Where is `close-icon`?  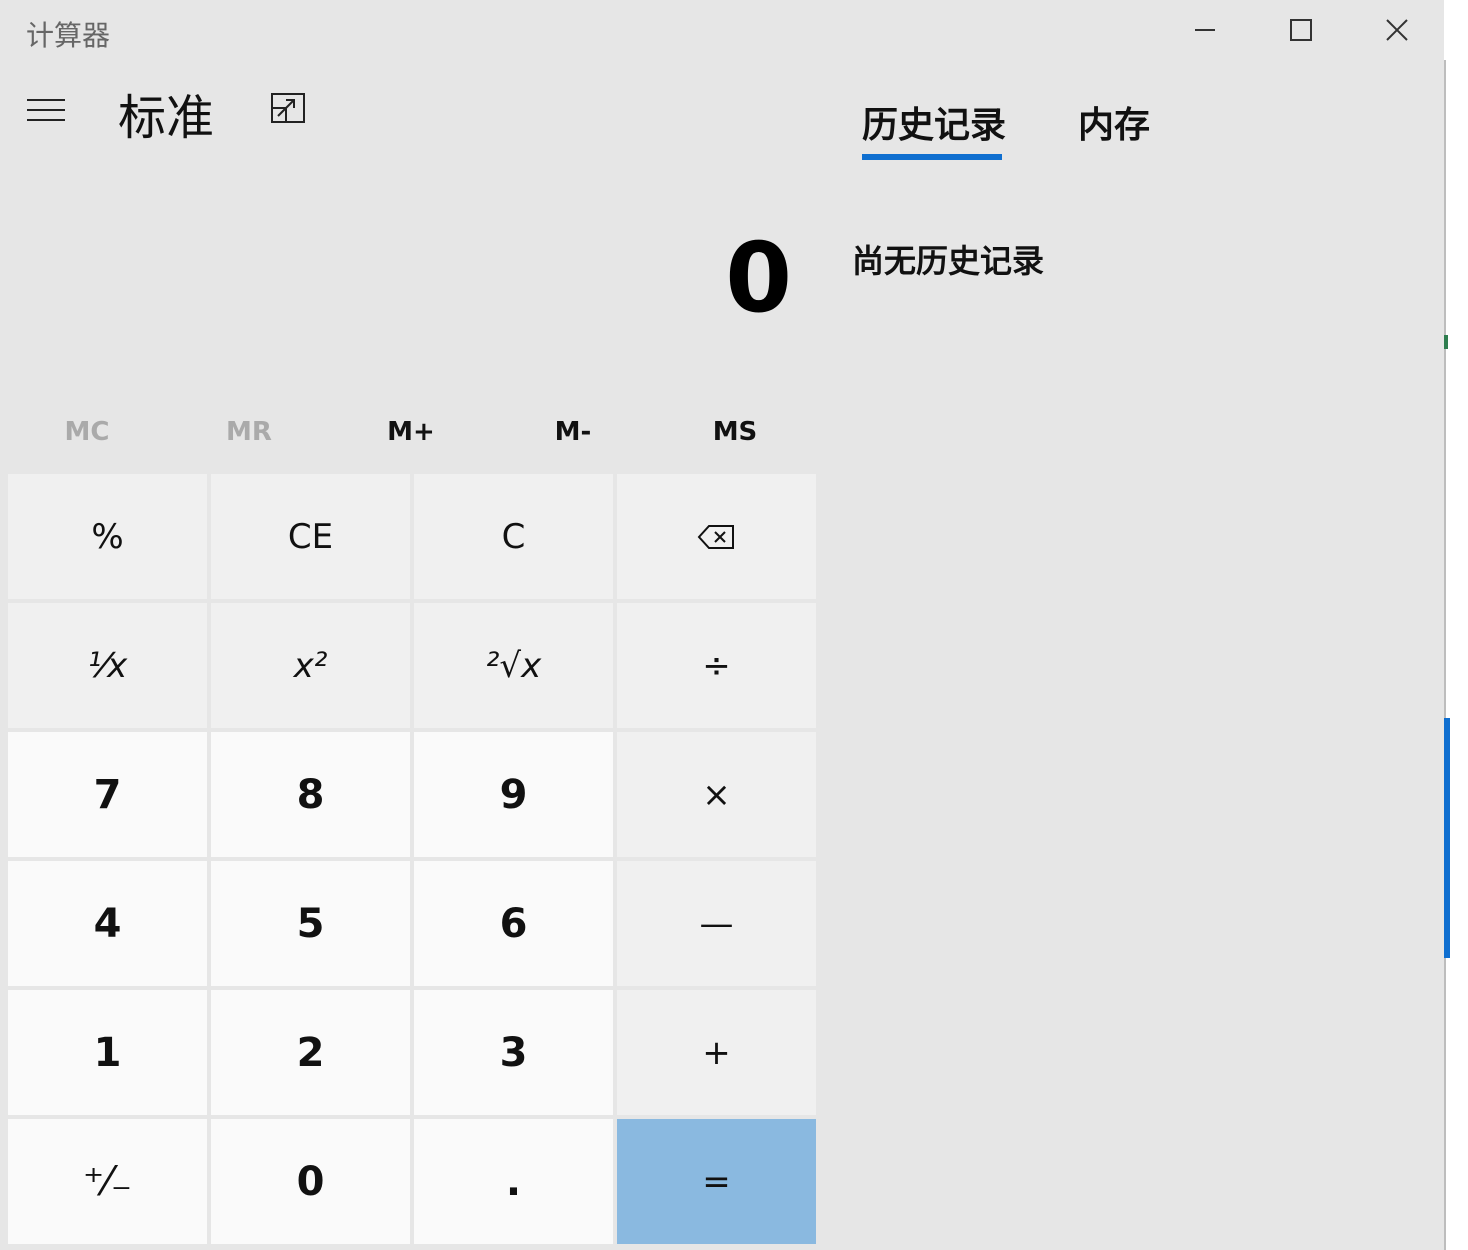 close-icon is located at coordinates (1397, 30).